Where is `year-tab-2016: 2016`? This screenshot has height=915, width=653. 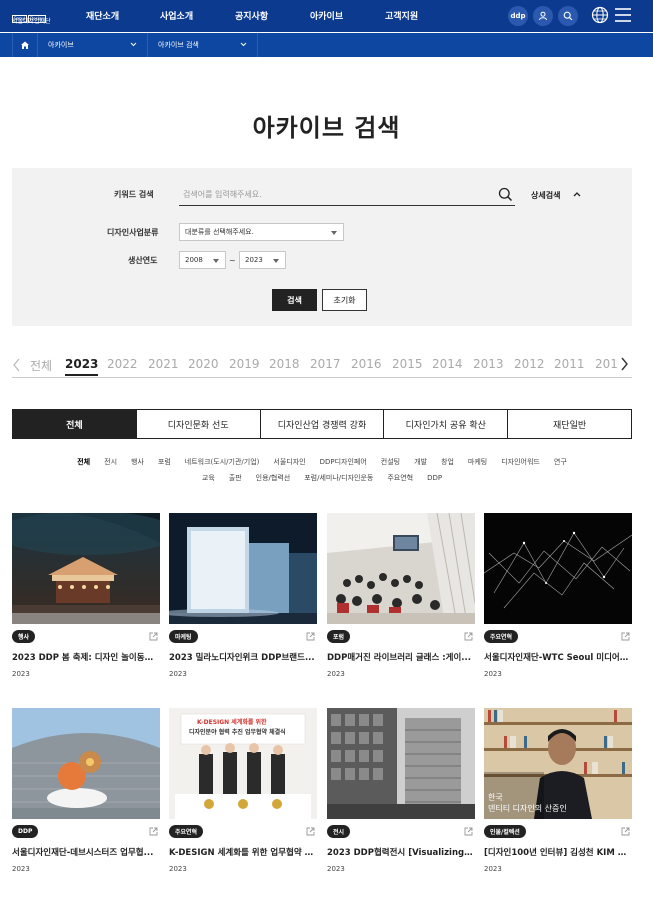 year-tab-2016: 2016 is located at coordinates (366, 364).